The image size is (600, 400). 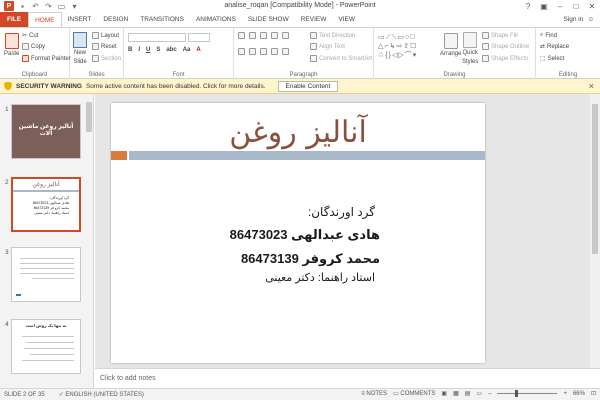 I want to click on underline-button: U, so click(x=148, y=50).